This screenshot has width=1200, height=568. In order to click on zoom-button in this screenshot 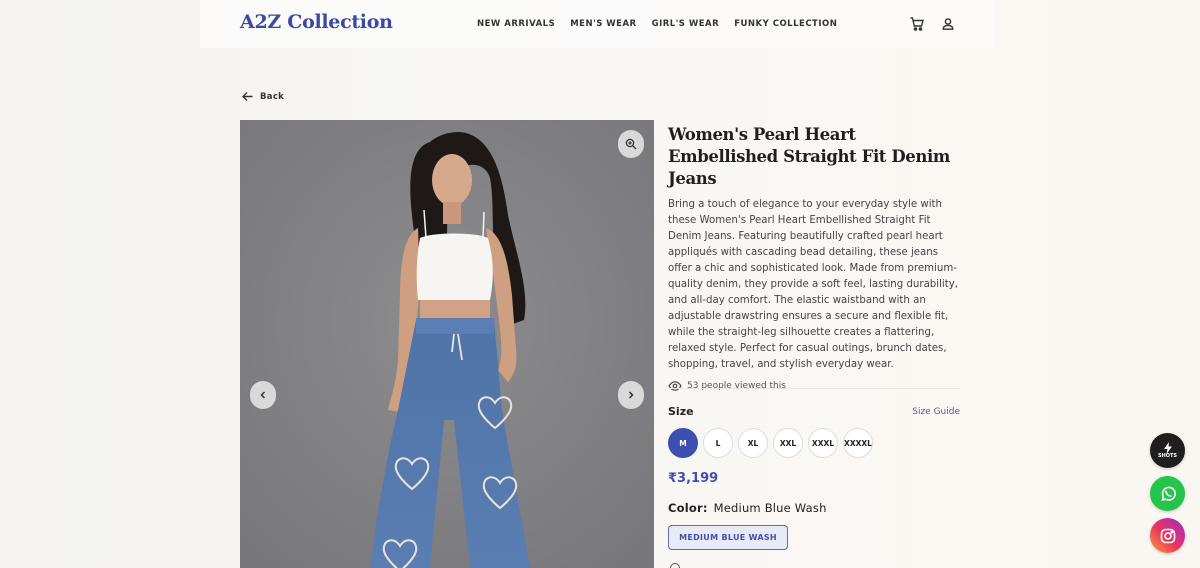, I will do `click(631, 144)`.